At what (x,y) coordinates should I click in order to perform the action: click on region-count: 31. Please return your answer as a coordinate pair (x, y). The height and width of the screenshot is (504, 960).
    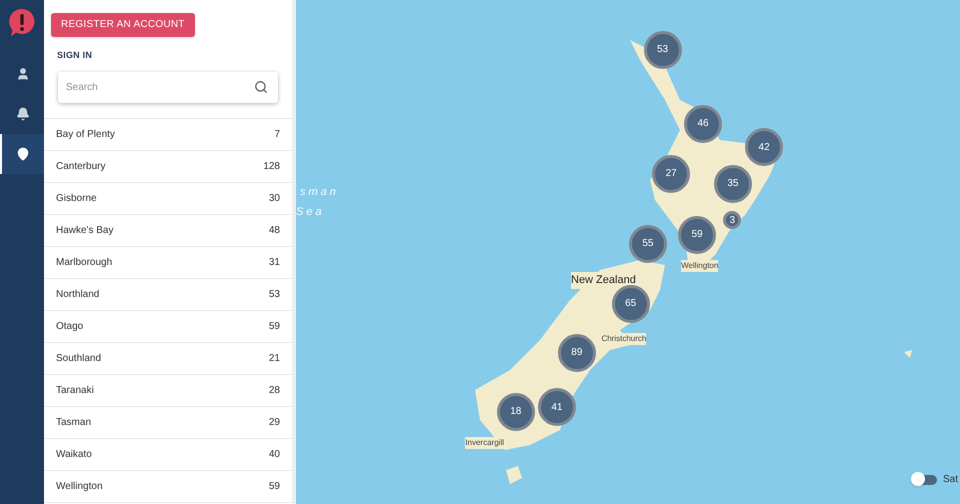
    Looking at the image, I should click on (274, 263).